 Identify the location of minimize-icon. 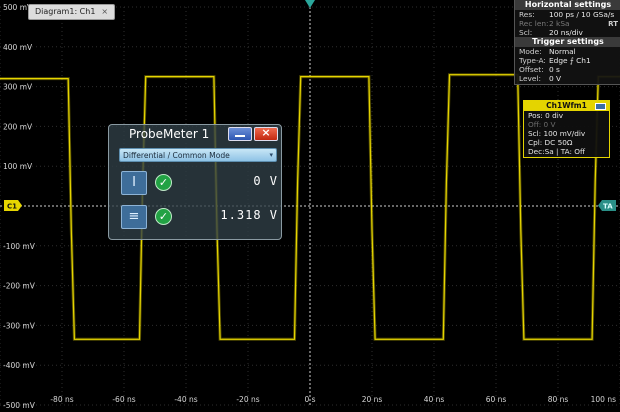
(600, 106).